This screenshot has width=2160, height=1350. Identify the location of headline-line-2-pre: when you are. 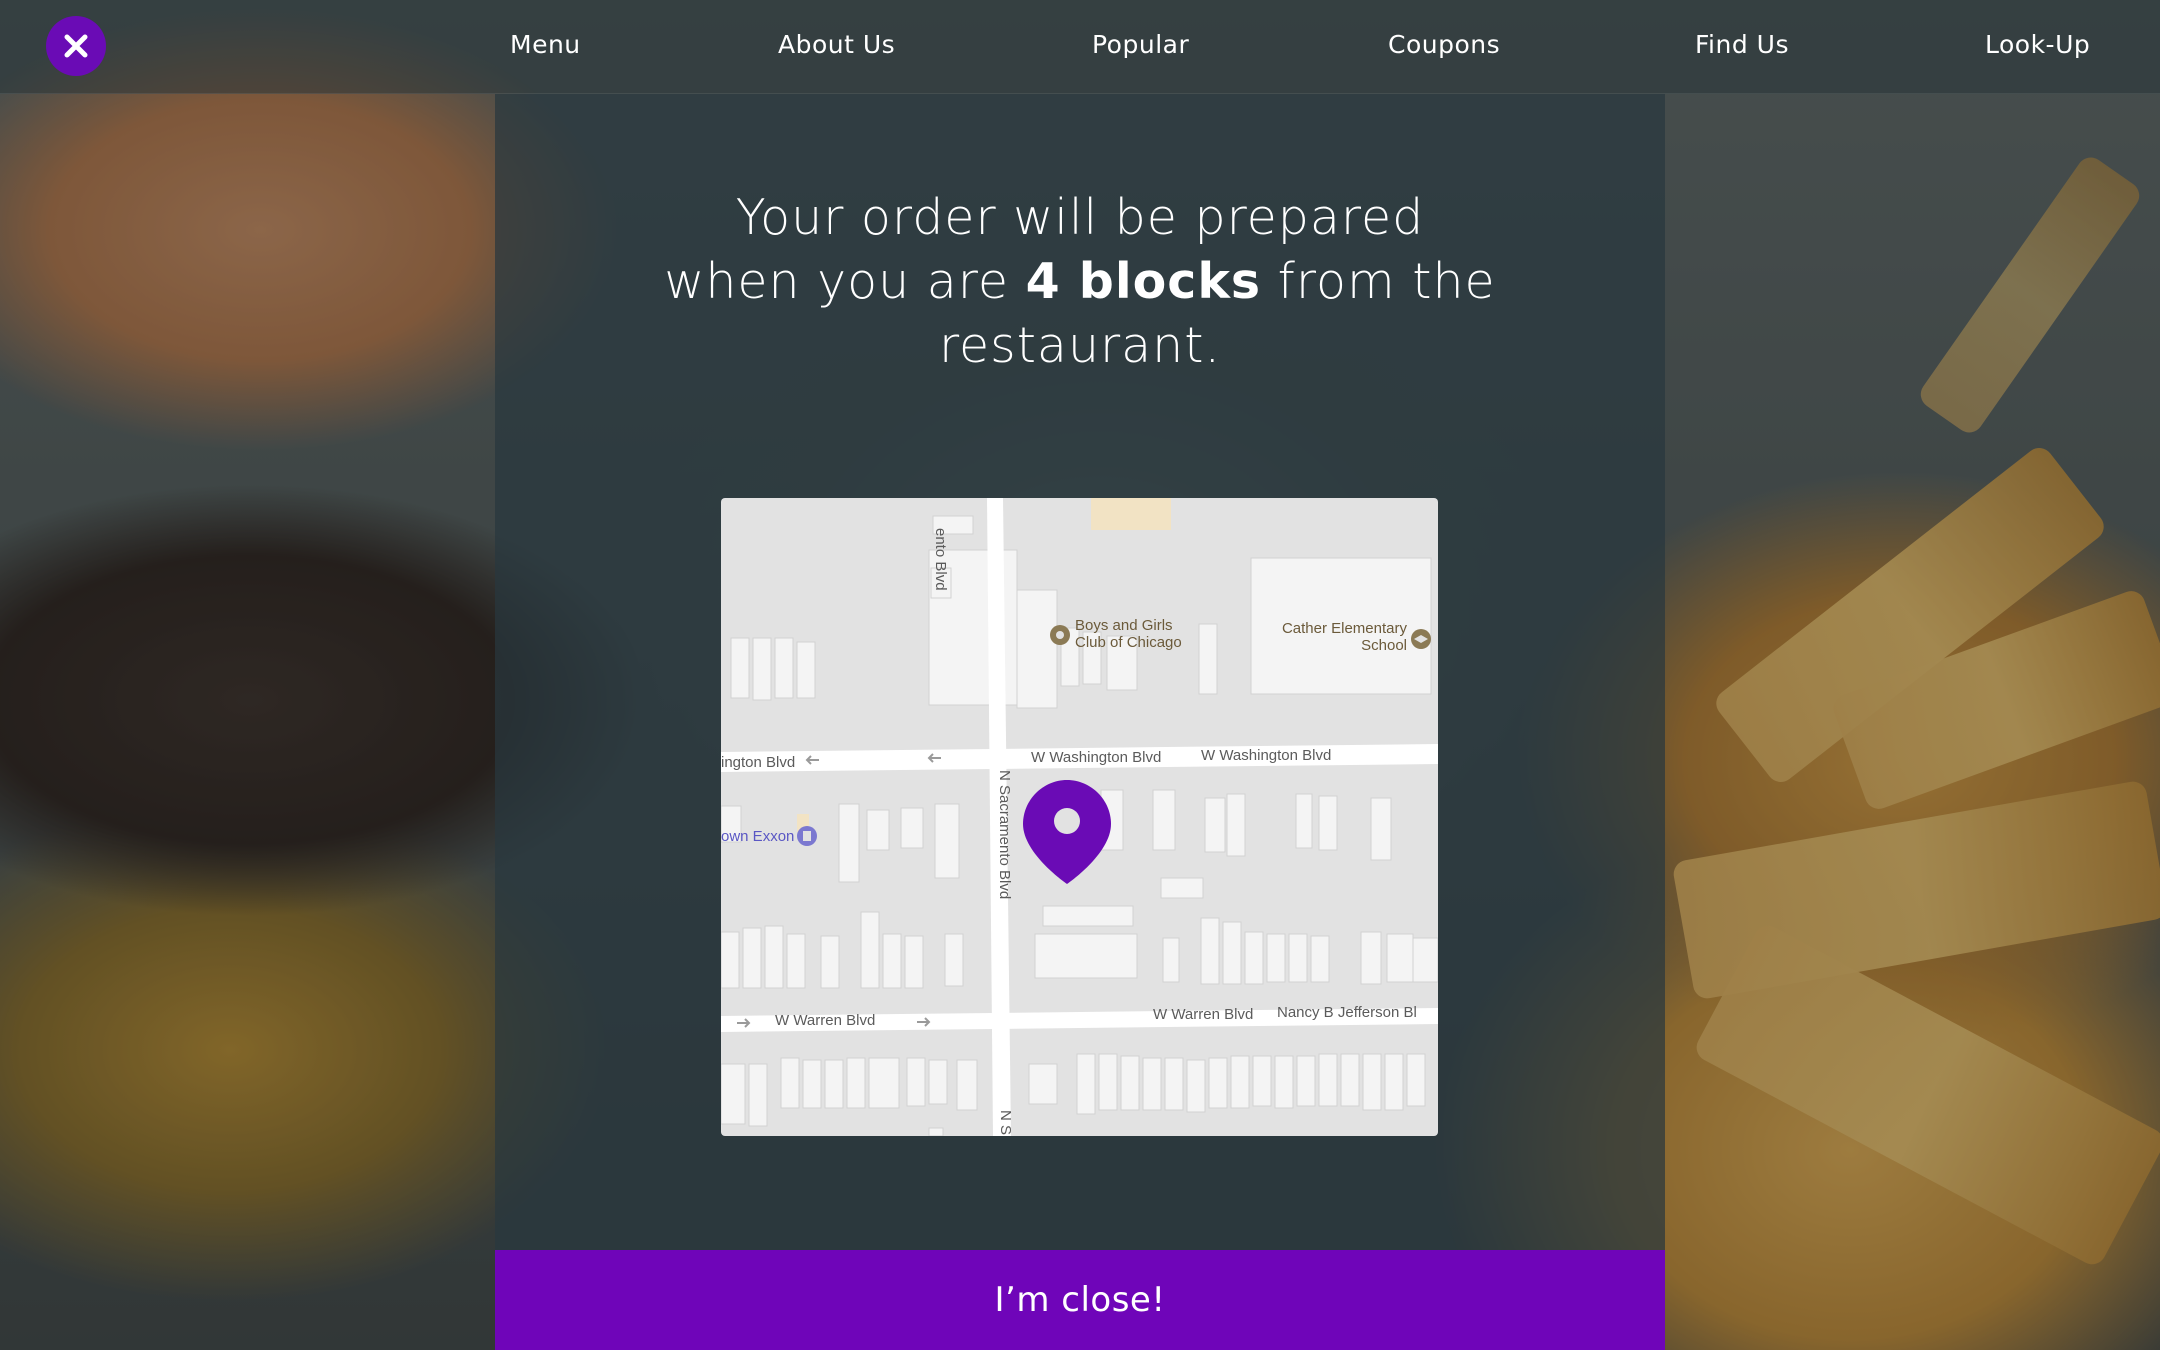
(845, 281).